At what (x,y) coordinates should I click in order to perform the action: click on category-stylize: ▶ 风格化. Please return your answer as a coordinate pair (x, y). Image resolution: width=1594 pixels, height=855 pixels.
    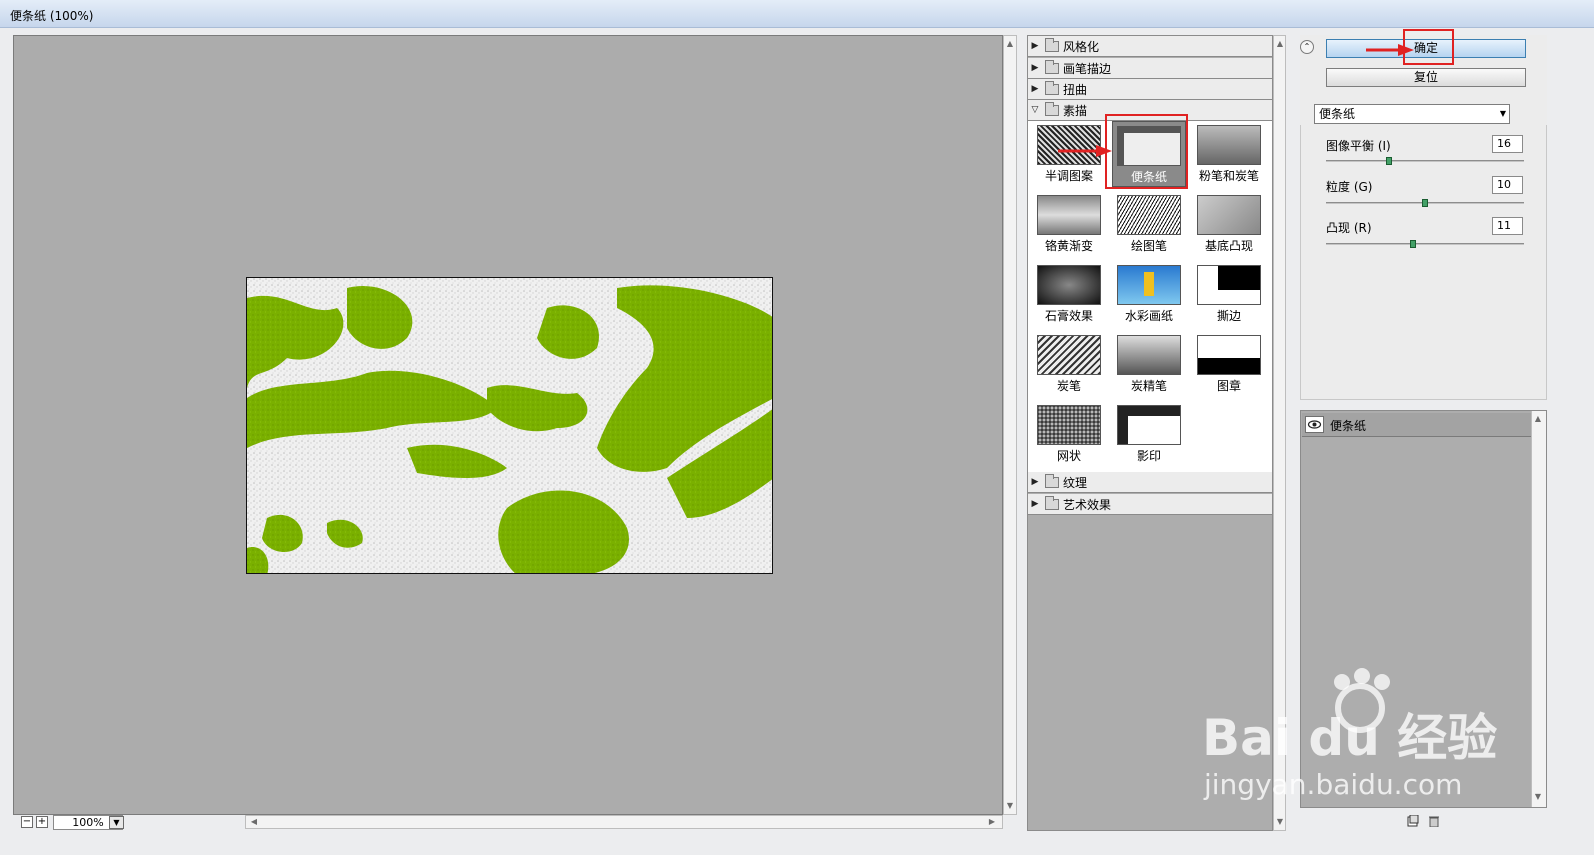
    Looking at the image, I should click on (1150, 46).